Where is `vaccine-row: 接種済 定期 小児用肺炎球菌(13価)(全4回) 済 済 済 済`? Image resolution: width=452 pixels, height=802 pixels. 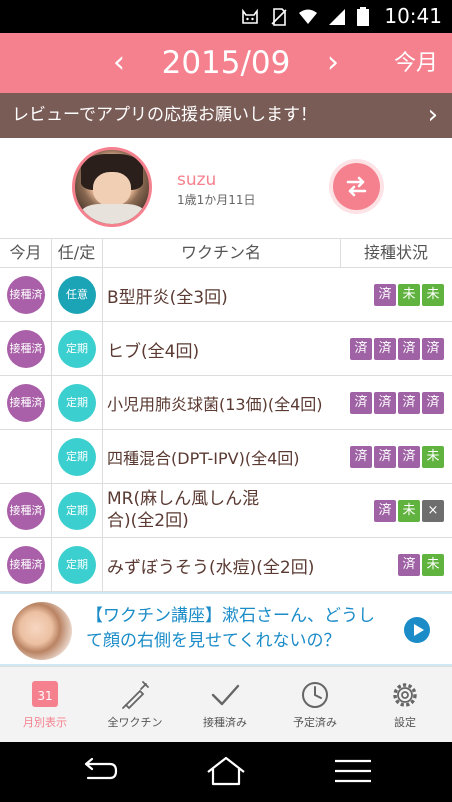 vaccine-row: 接種済 定期 小児用肺炎球菌(13価)(全4回) 済 済 済 済 is located at coordinates (226, 403).